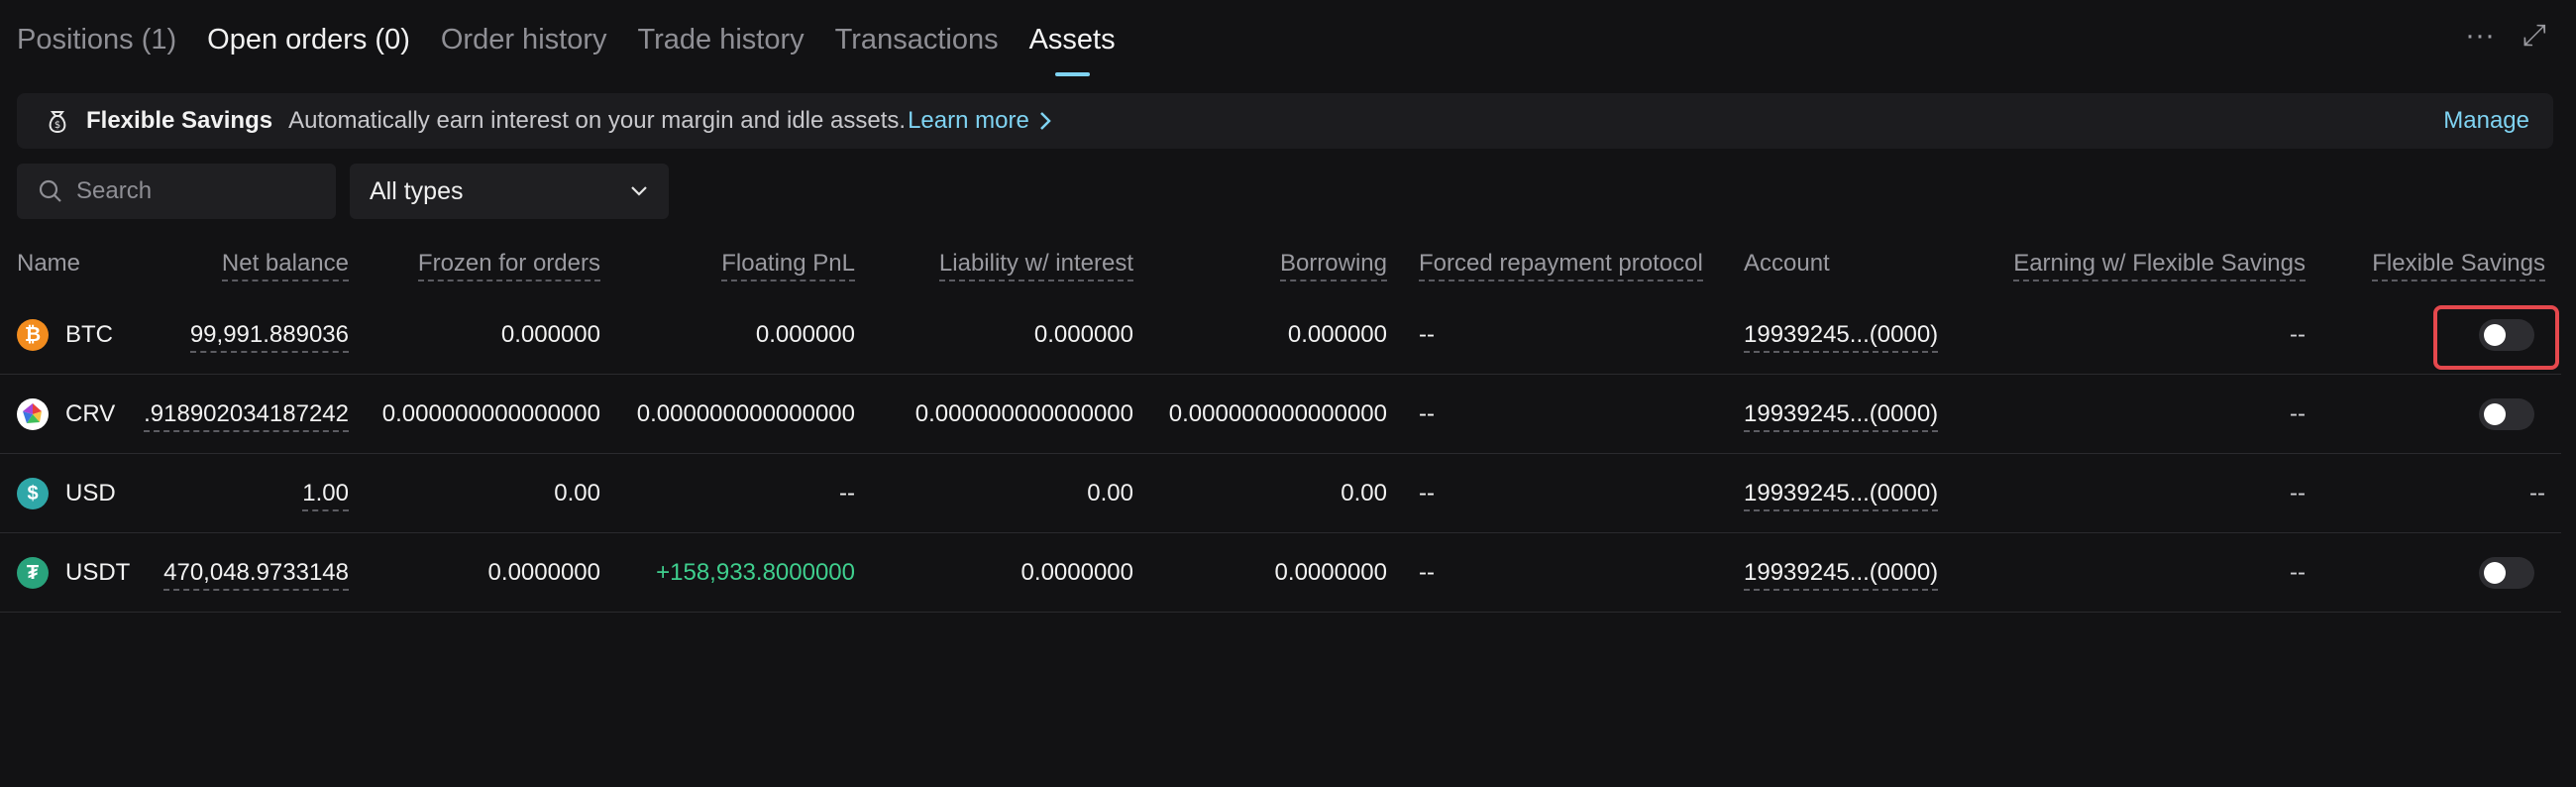 The height and width of the screenshot is (787, 2576). I want to click on search-icon, so click(50, 190).